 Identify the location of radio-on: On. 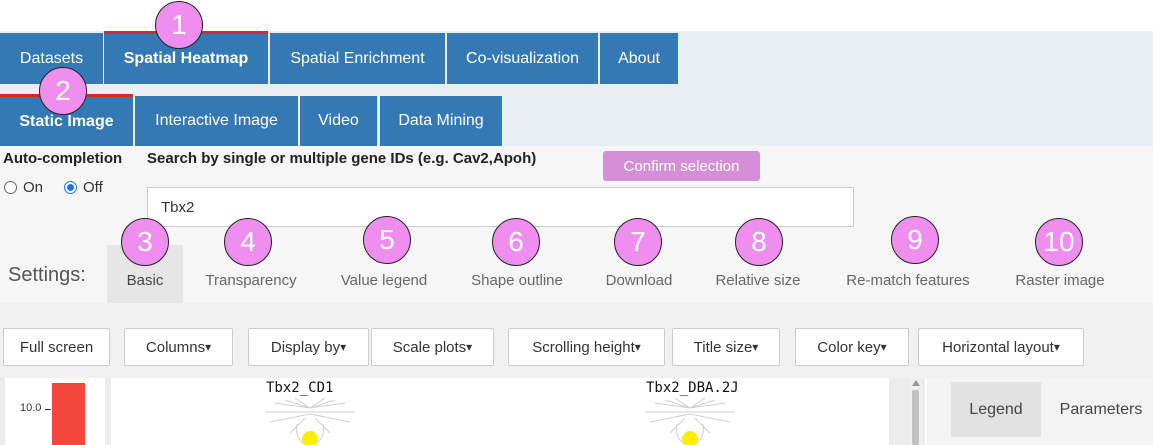
(23, 187).